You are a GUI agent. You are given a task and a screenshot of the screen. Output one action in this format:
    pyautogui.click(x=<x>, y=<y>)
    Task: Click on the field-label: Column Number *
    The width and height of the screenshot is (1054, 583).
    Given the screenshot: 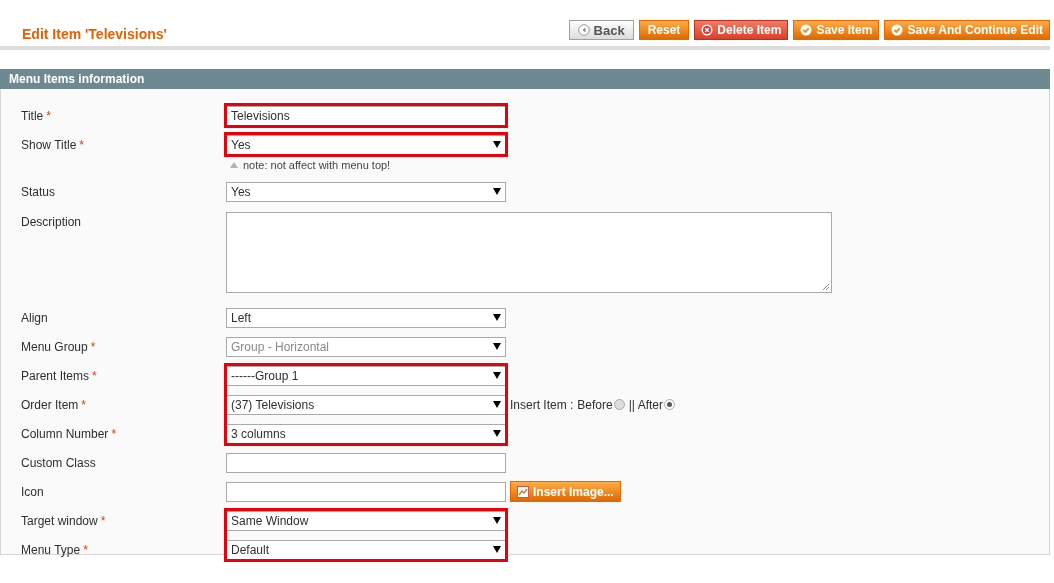 What is the action you would take?
    pyautogui.click(x=69, y=433)
    